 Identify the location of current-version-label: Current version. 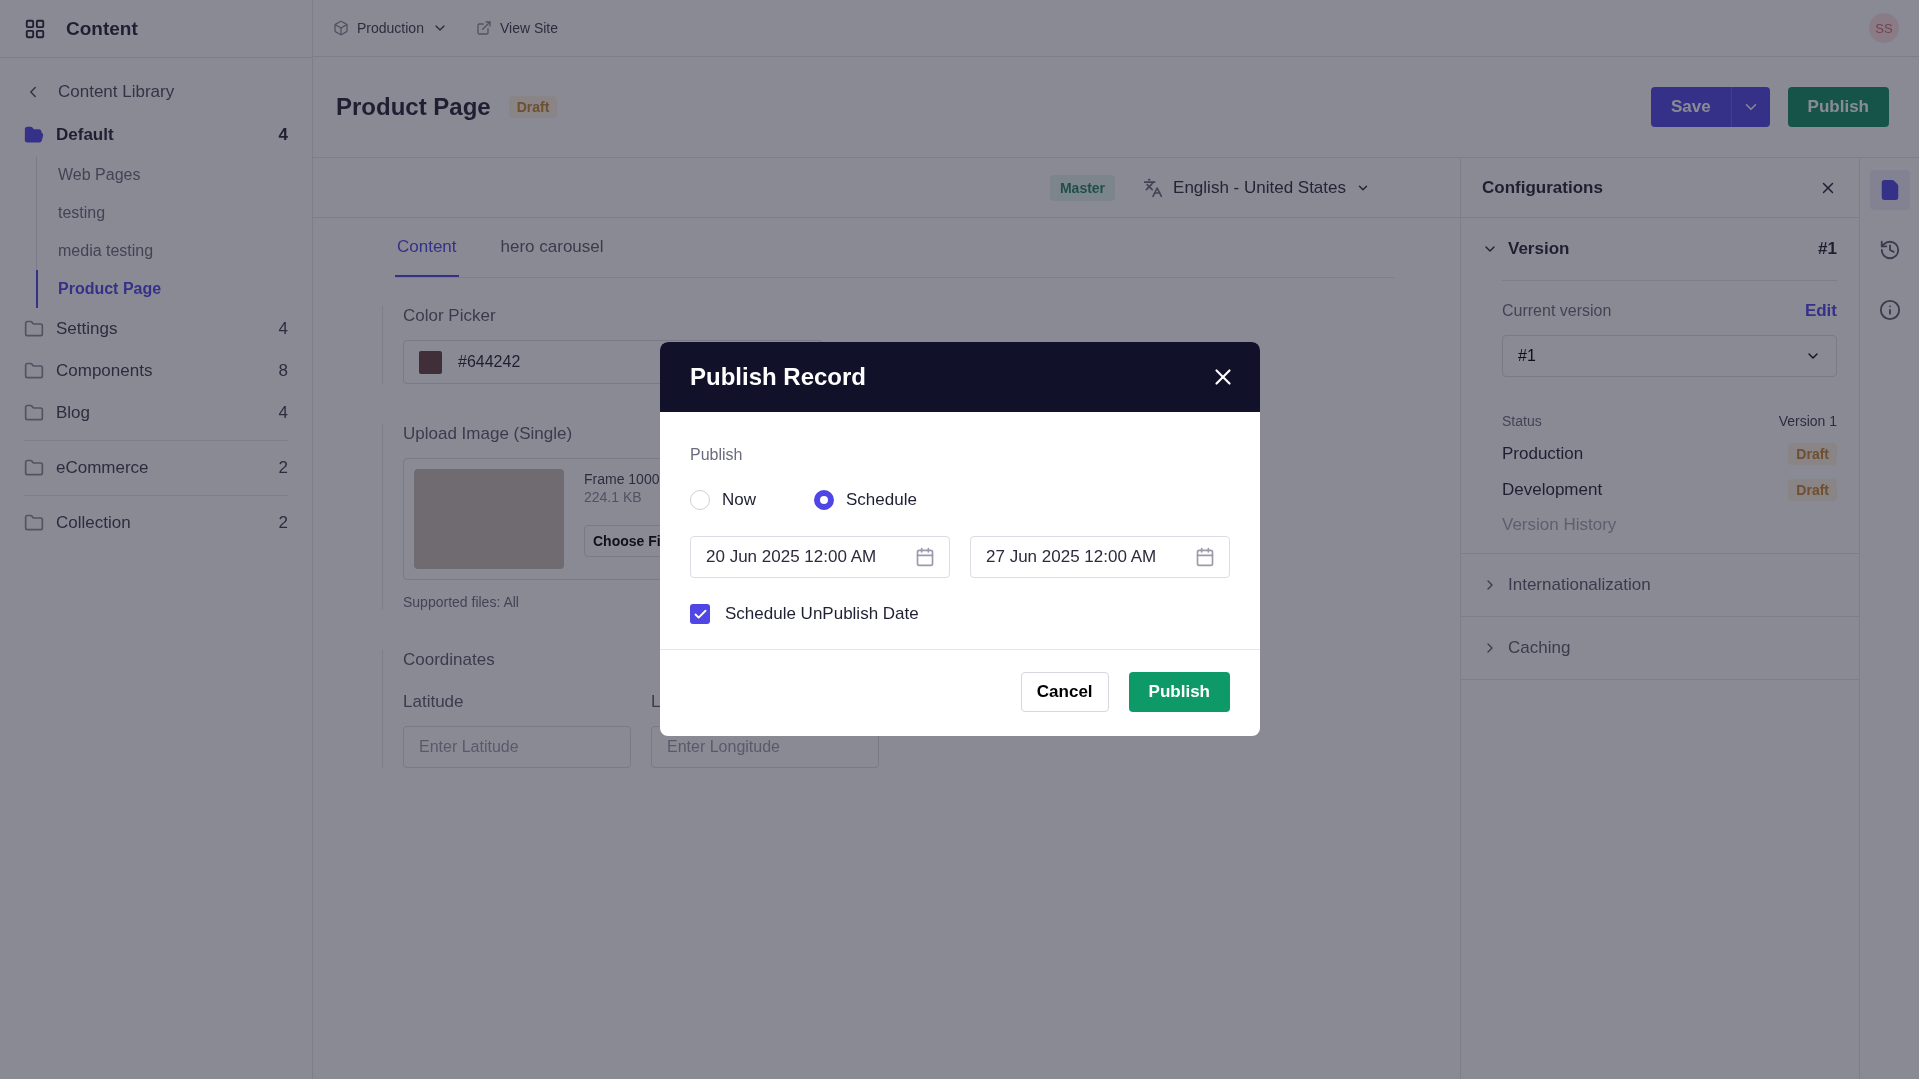
(1557, 311).